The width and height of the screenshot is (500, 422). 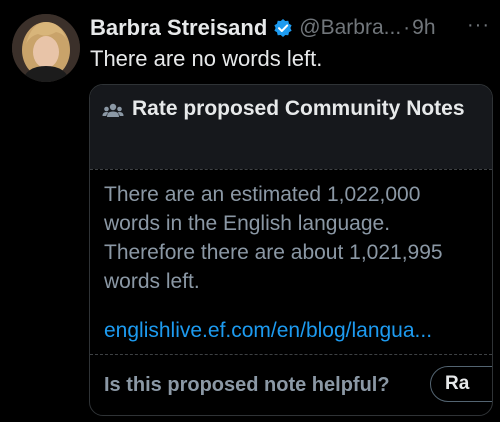 I want to click on verified-badge-icon, so click(x=283, y=28).